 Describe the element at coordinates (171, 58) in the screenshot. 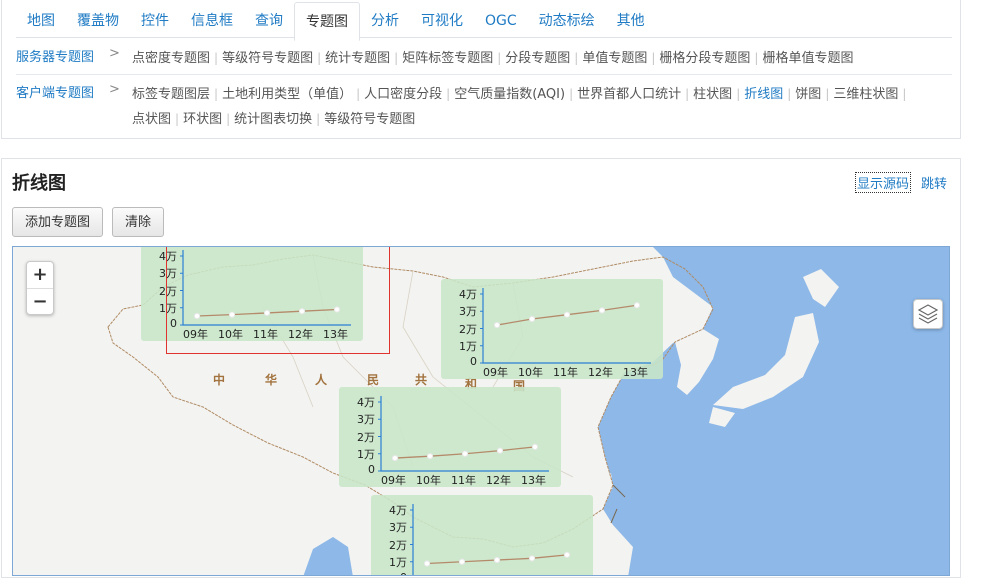

I see `server-link-0: 点密度专题图` at that location.